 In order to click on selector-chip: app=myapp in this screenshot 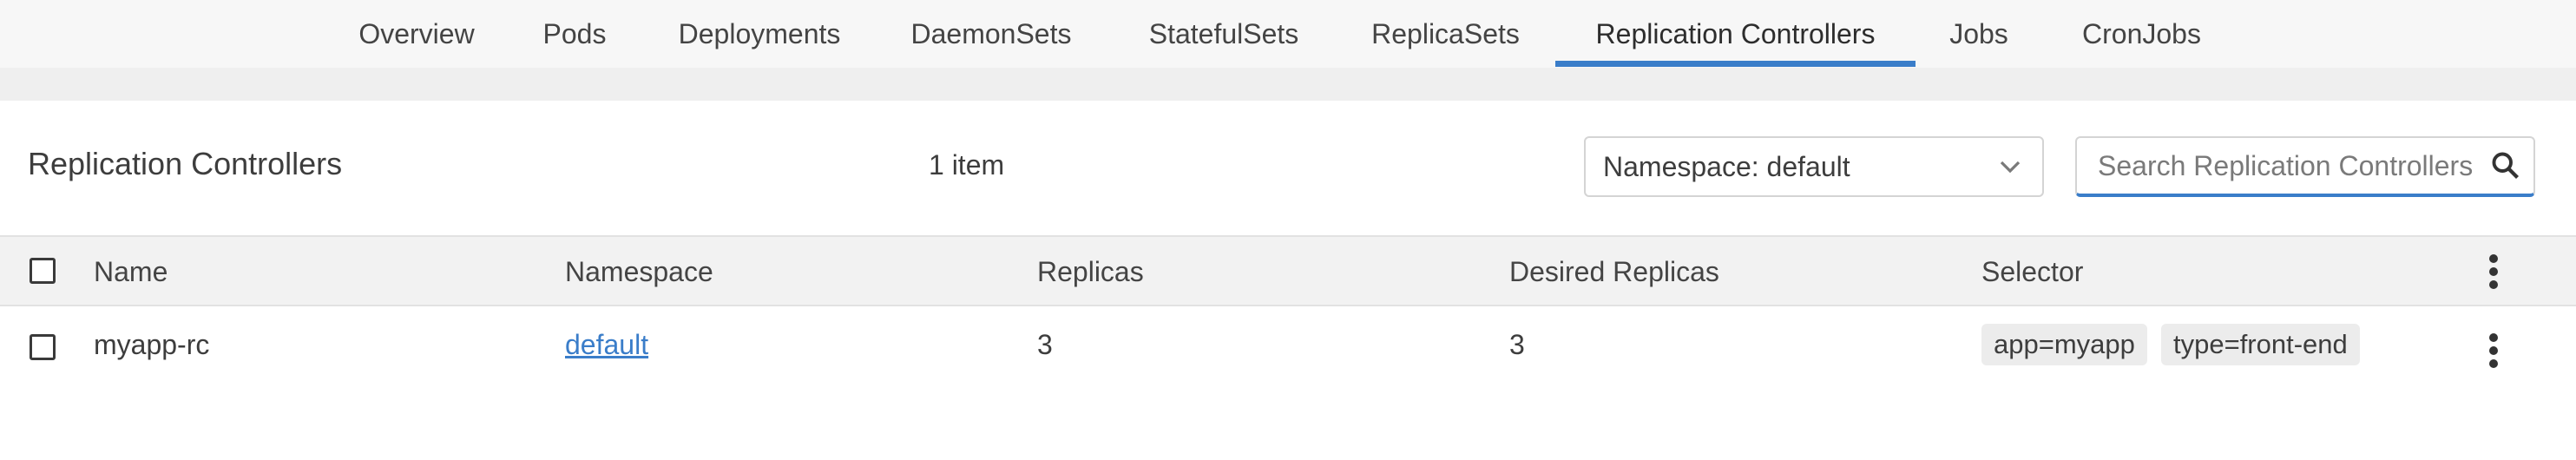, I will do `click(2064, 344)`.